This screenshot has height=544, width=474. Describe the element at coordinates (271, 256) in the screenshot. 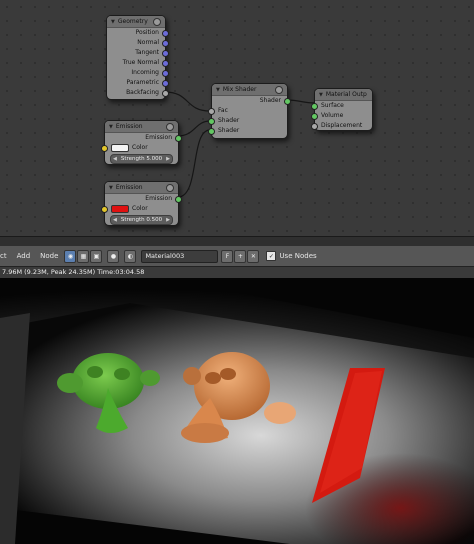

I see `use-nodes-checkbox: ✓` at that location.